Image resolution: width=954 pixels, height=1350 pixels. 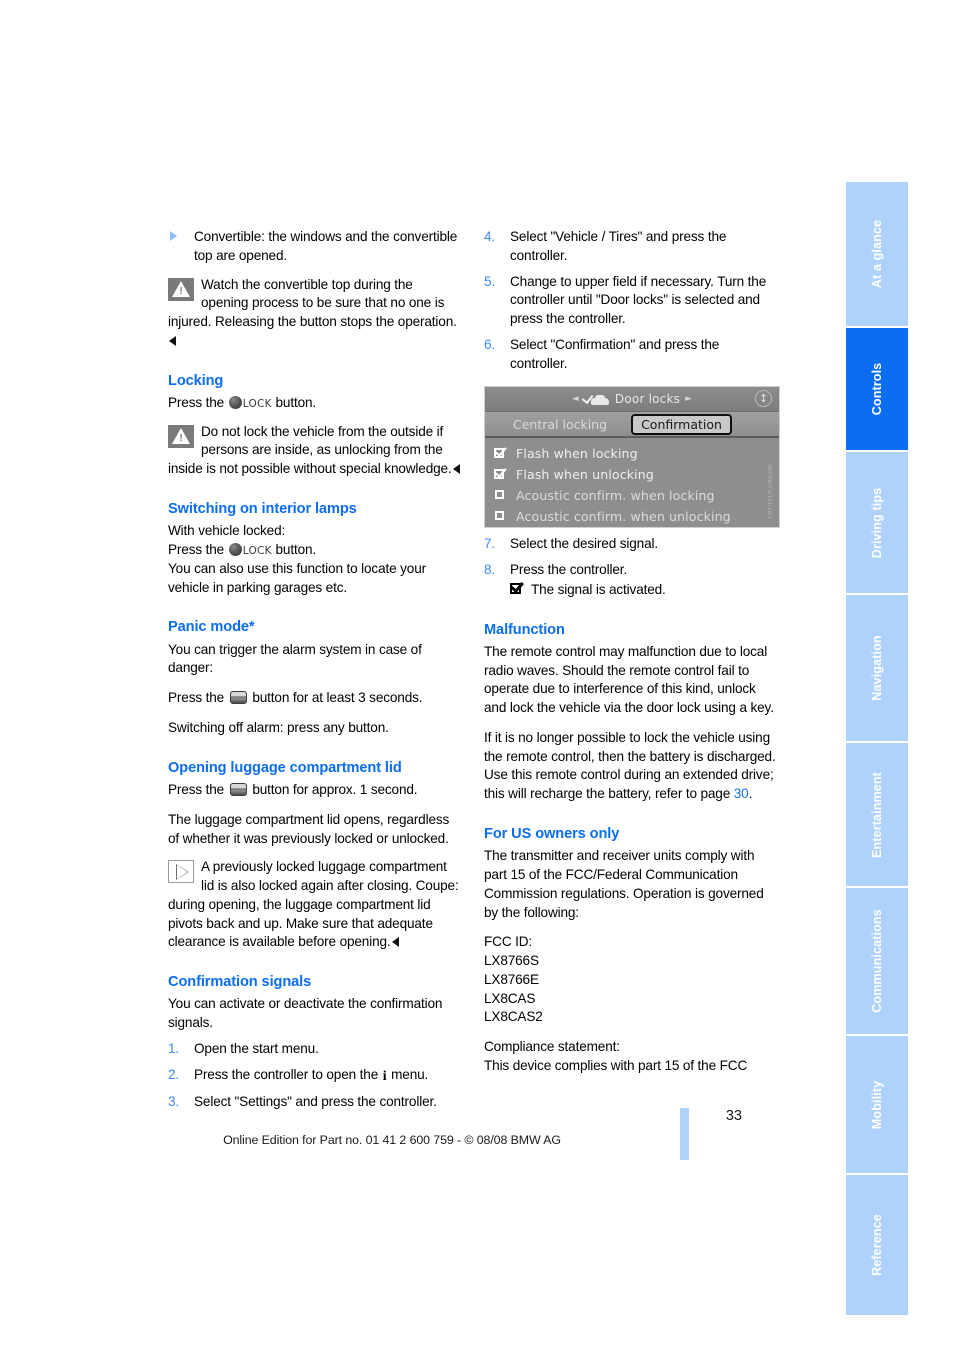 I want to click on idrive-title-text: Door locks, so click(x=647, y=399).